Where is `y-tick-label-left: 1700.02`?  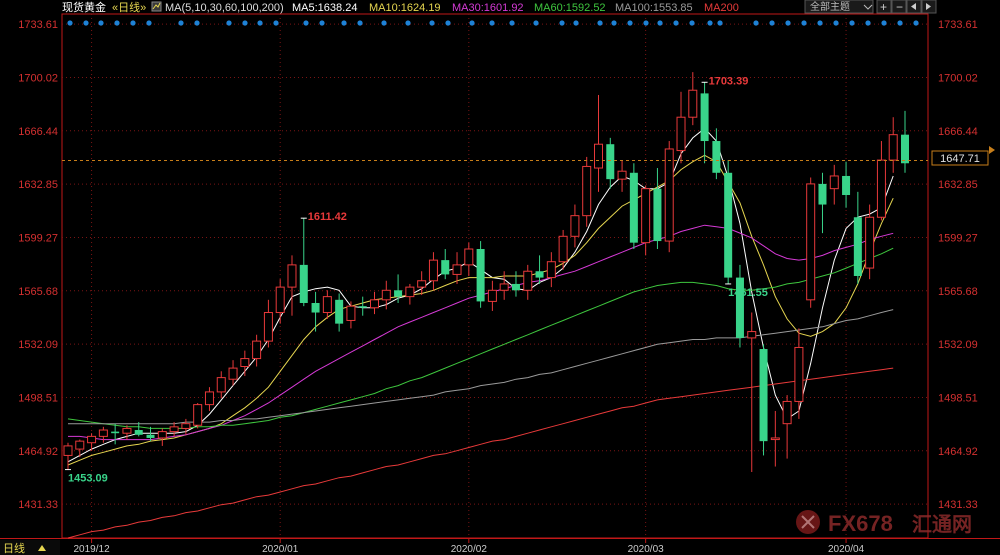 y-tick-label-left: 1700.02 is located at coordinates (38, 78).